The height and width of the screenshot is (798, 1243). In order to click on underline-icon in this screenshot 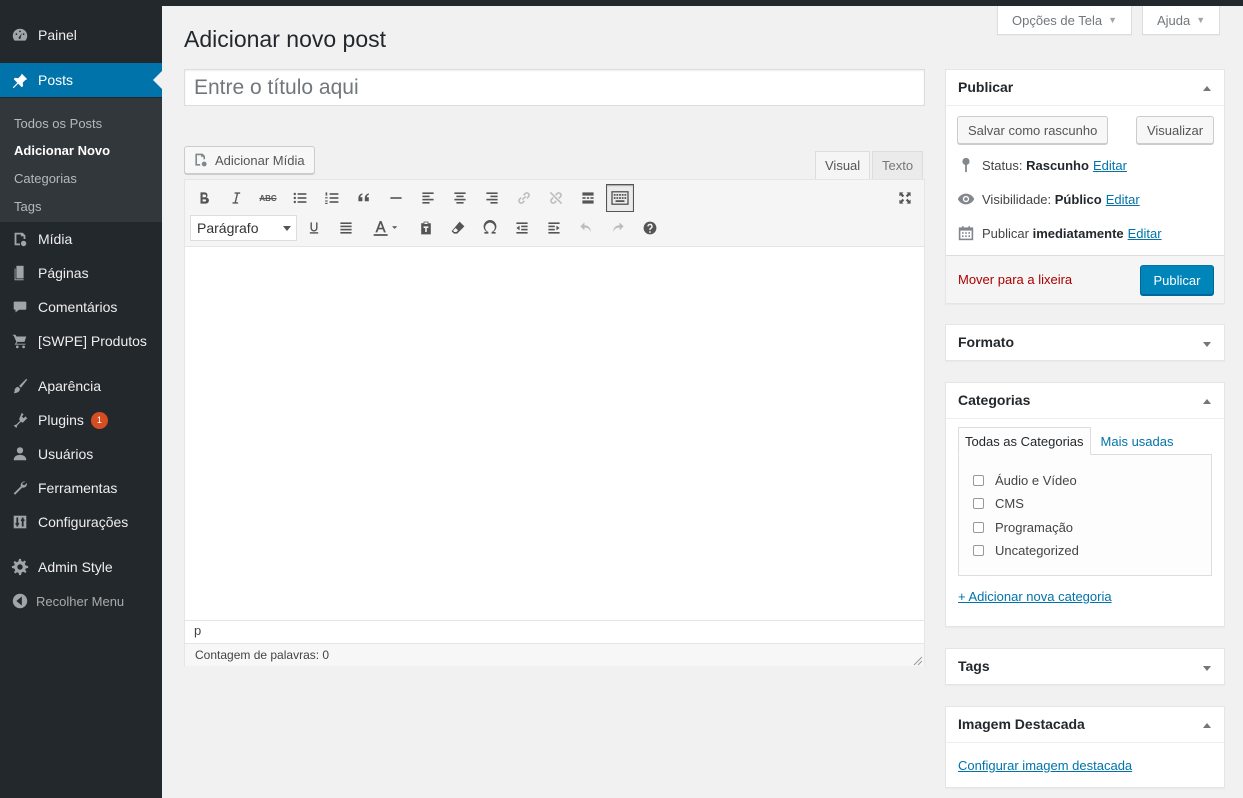, I will do `click(314, 228)`.